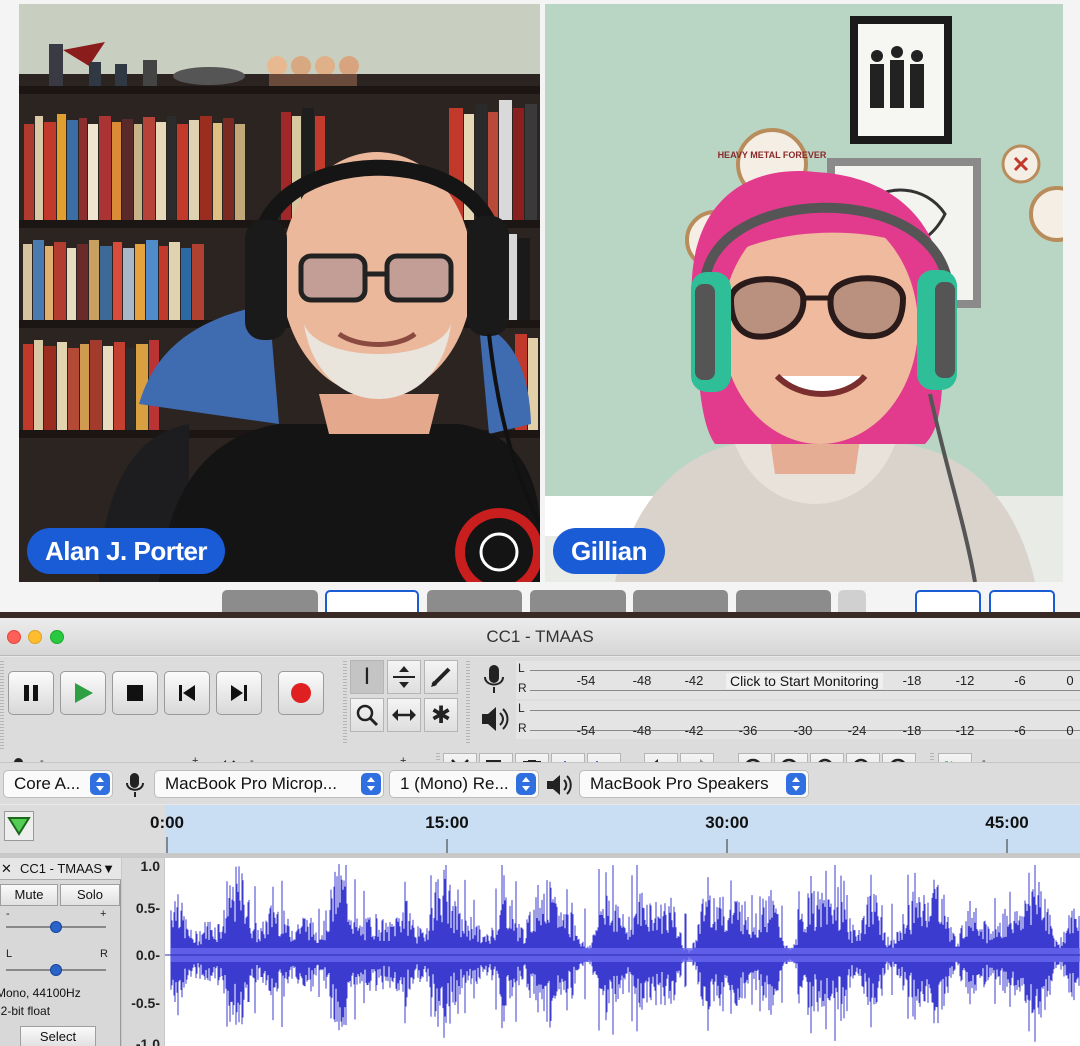  Describe the element at coordinates (679, 783) in the screenshot. I see `output-device-value: MacBook Pro Speakers` at that location.